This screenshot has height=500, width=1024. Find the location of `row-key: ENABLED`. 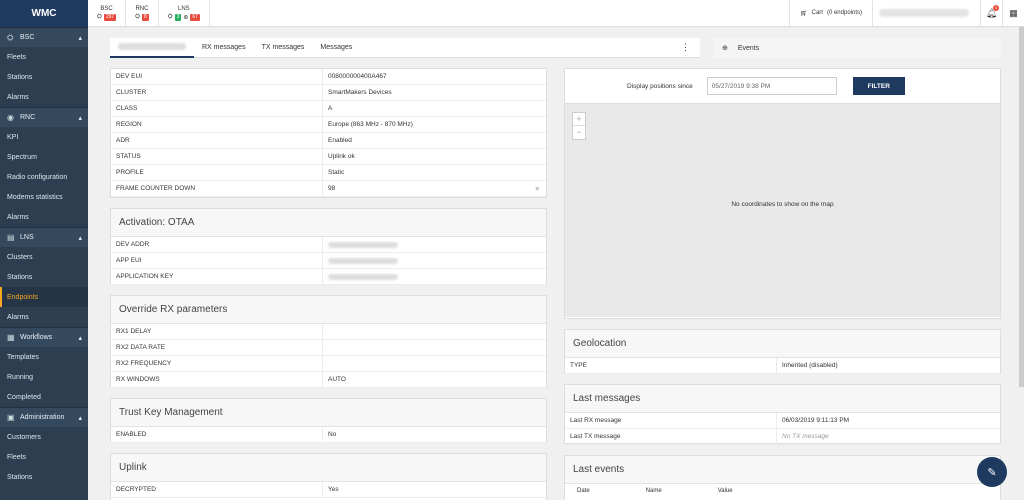

row-key: ENABLED is located at coordinates (217, 434).